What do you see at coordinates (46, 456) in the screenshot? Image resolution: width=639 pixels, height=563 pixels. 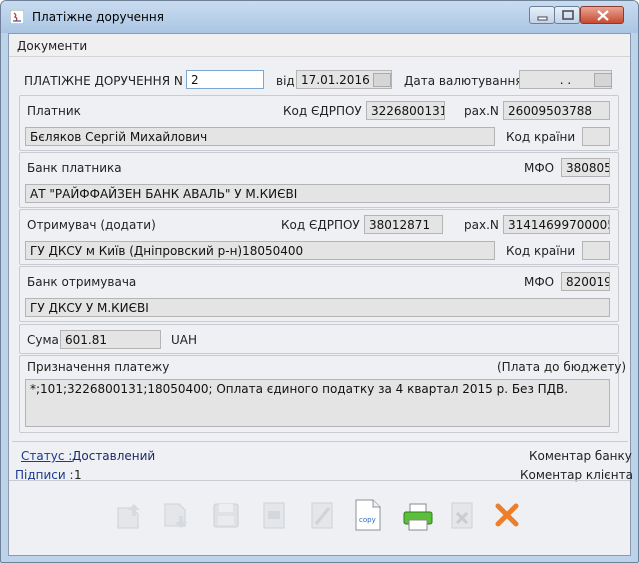 I see `status-link: Статус :` at bounding box center [46, 456].